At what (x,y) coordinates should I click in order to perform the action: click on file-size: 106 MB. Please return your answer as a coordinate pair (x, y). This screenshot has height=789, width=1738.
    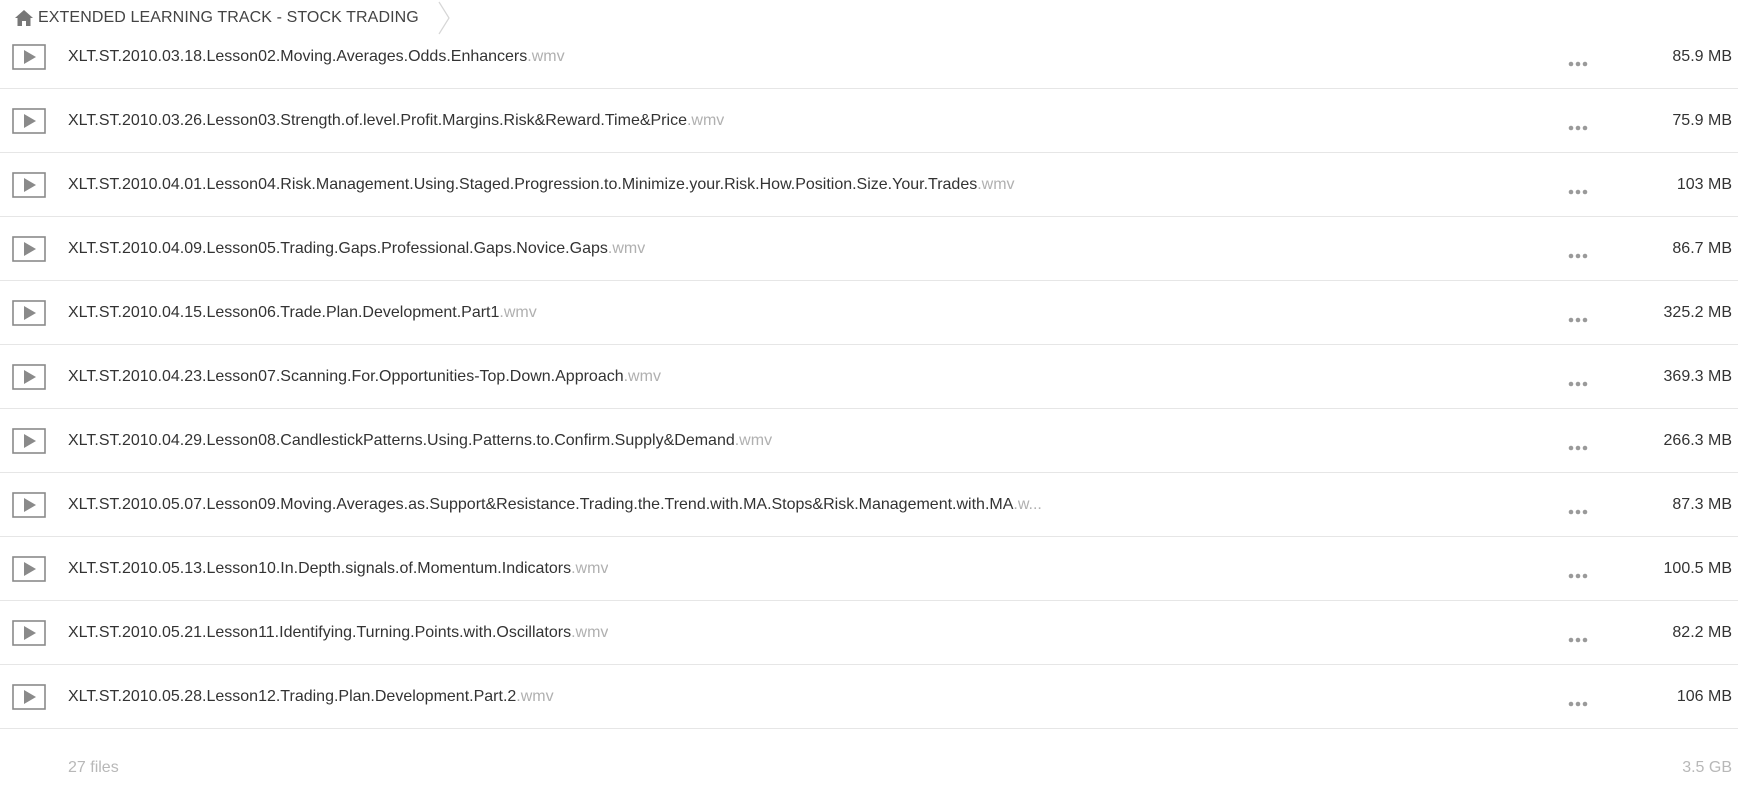
    Looking at the image, I should click on (1704, 696).